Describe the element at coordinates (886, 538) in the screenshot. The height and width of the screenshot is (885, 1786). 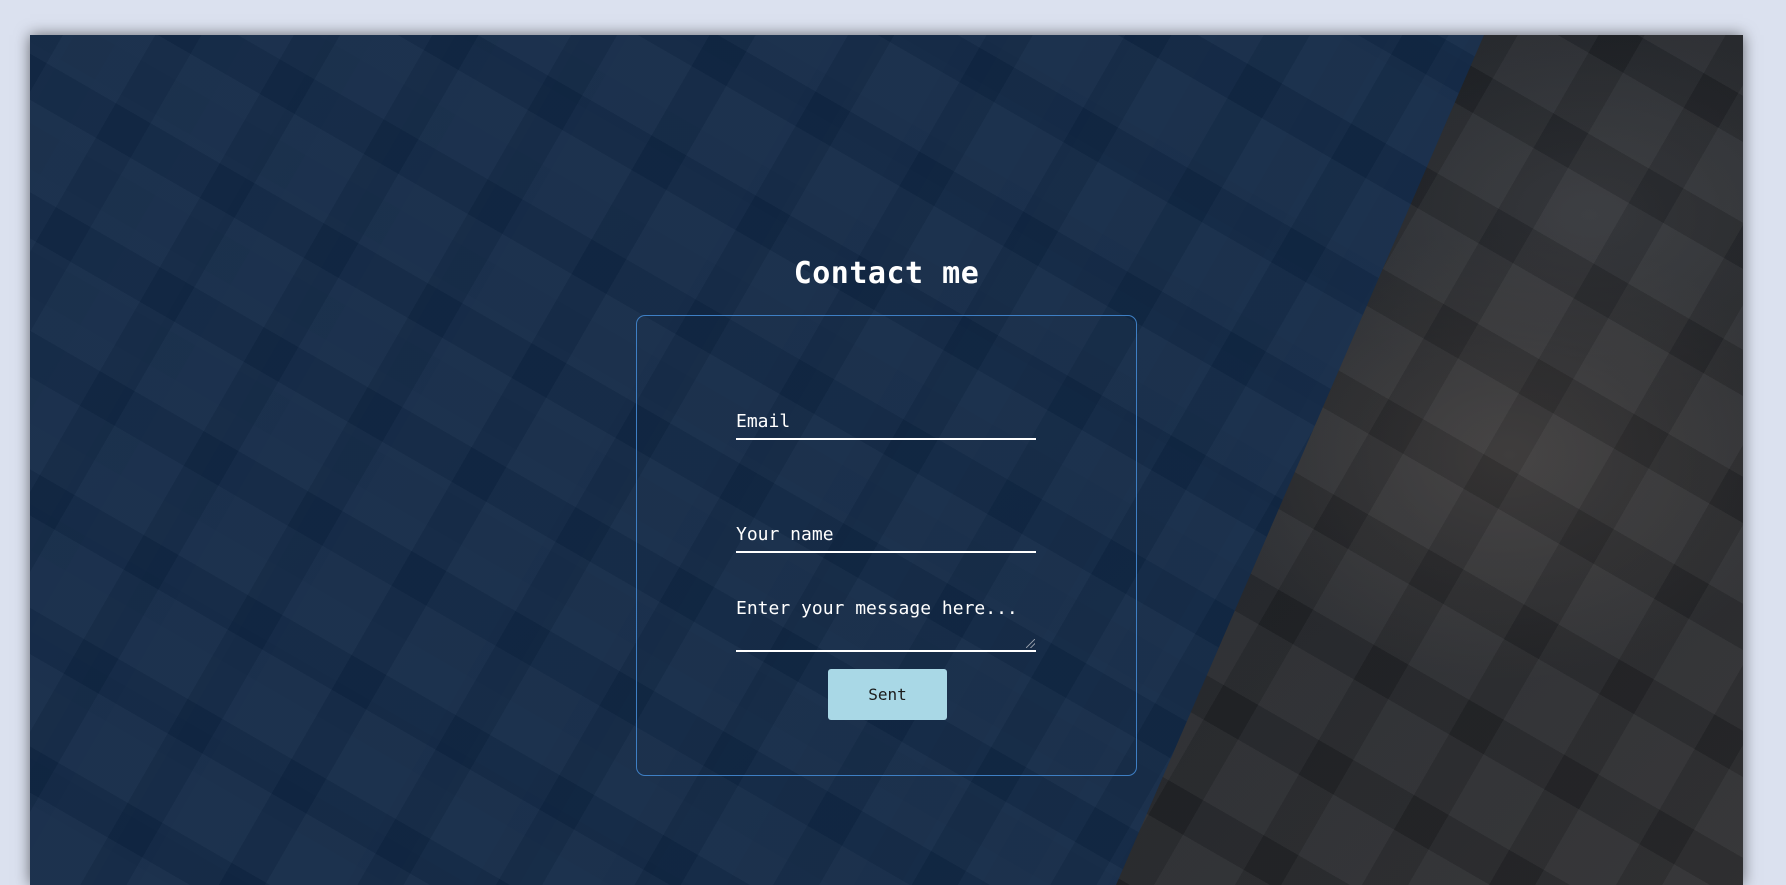
I see `name-field: Your name` at that location.